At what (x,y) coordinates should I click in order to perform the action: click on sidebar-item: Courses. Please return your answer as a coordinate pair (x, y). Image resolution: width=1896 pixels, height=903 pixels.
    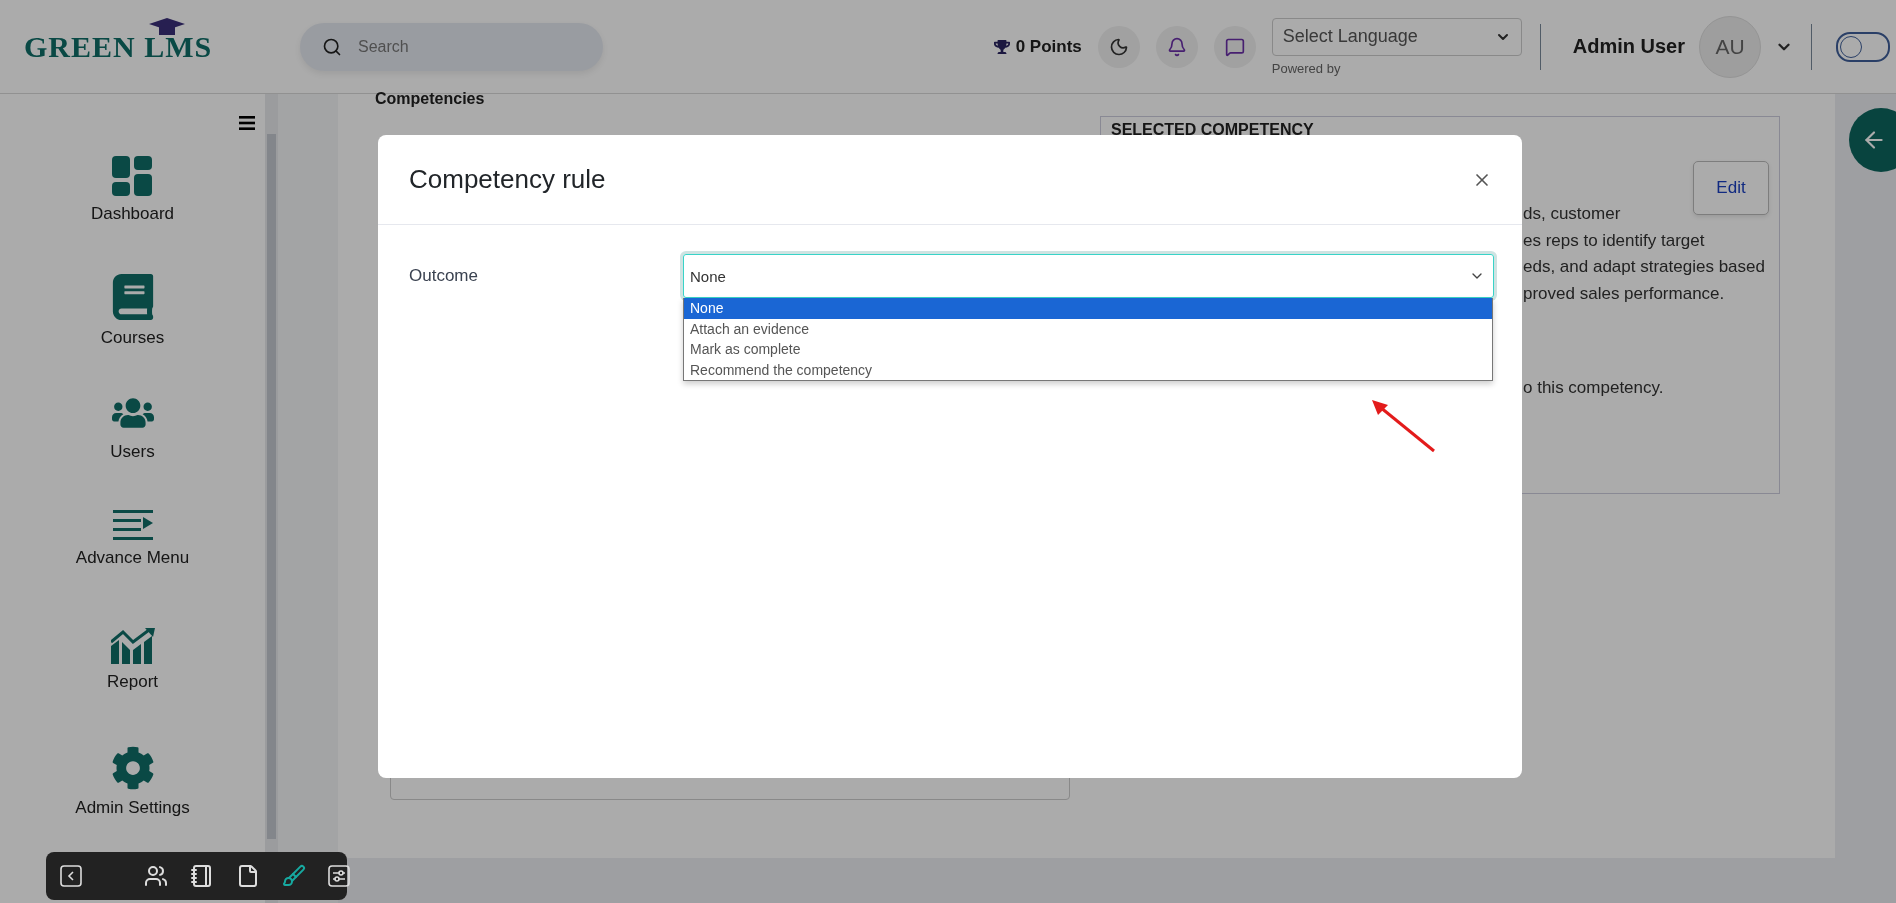
    Looking at the image, I should click on (132, 322).